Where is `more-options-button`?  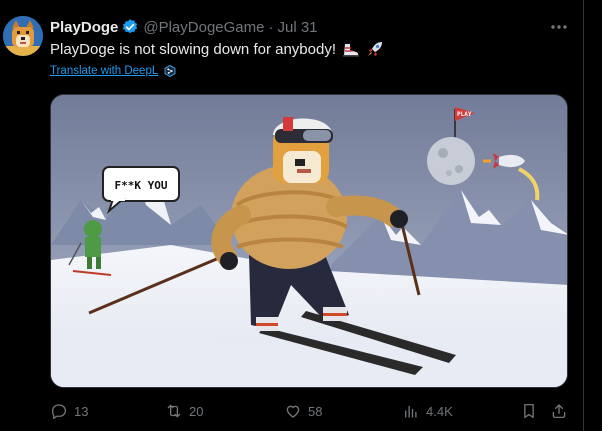 more-options-button is located at coordinates (559, 27).